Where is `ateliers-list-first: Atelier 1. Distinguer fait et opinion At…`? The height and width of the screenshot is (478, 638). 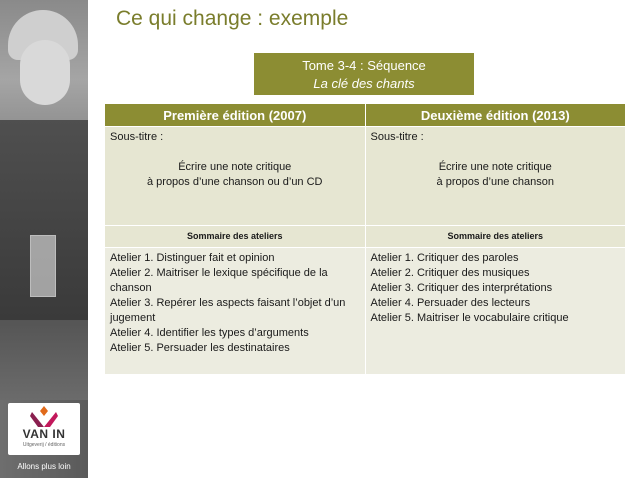 ateliers-list-first: Atelier 1. Distinguer fait et opinion At… is located at coordinates (235, 311).